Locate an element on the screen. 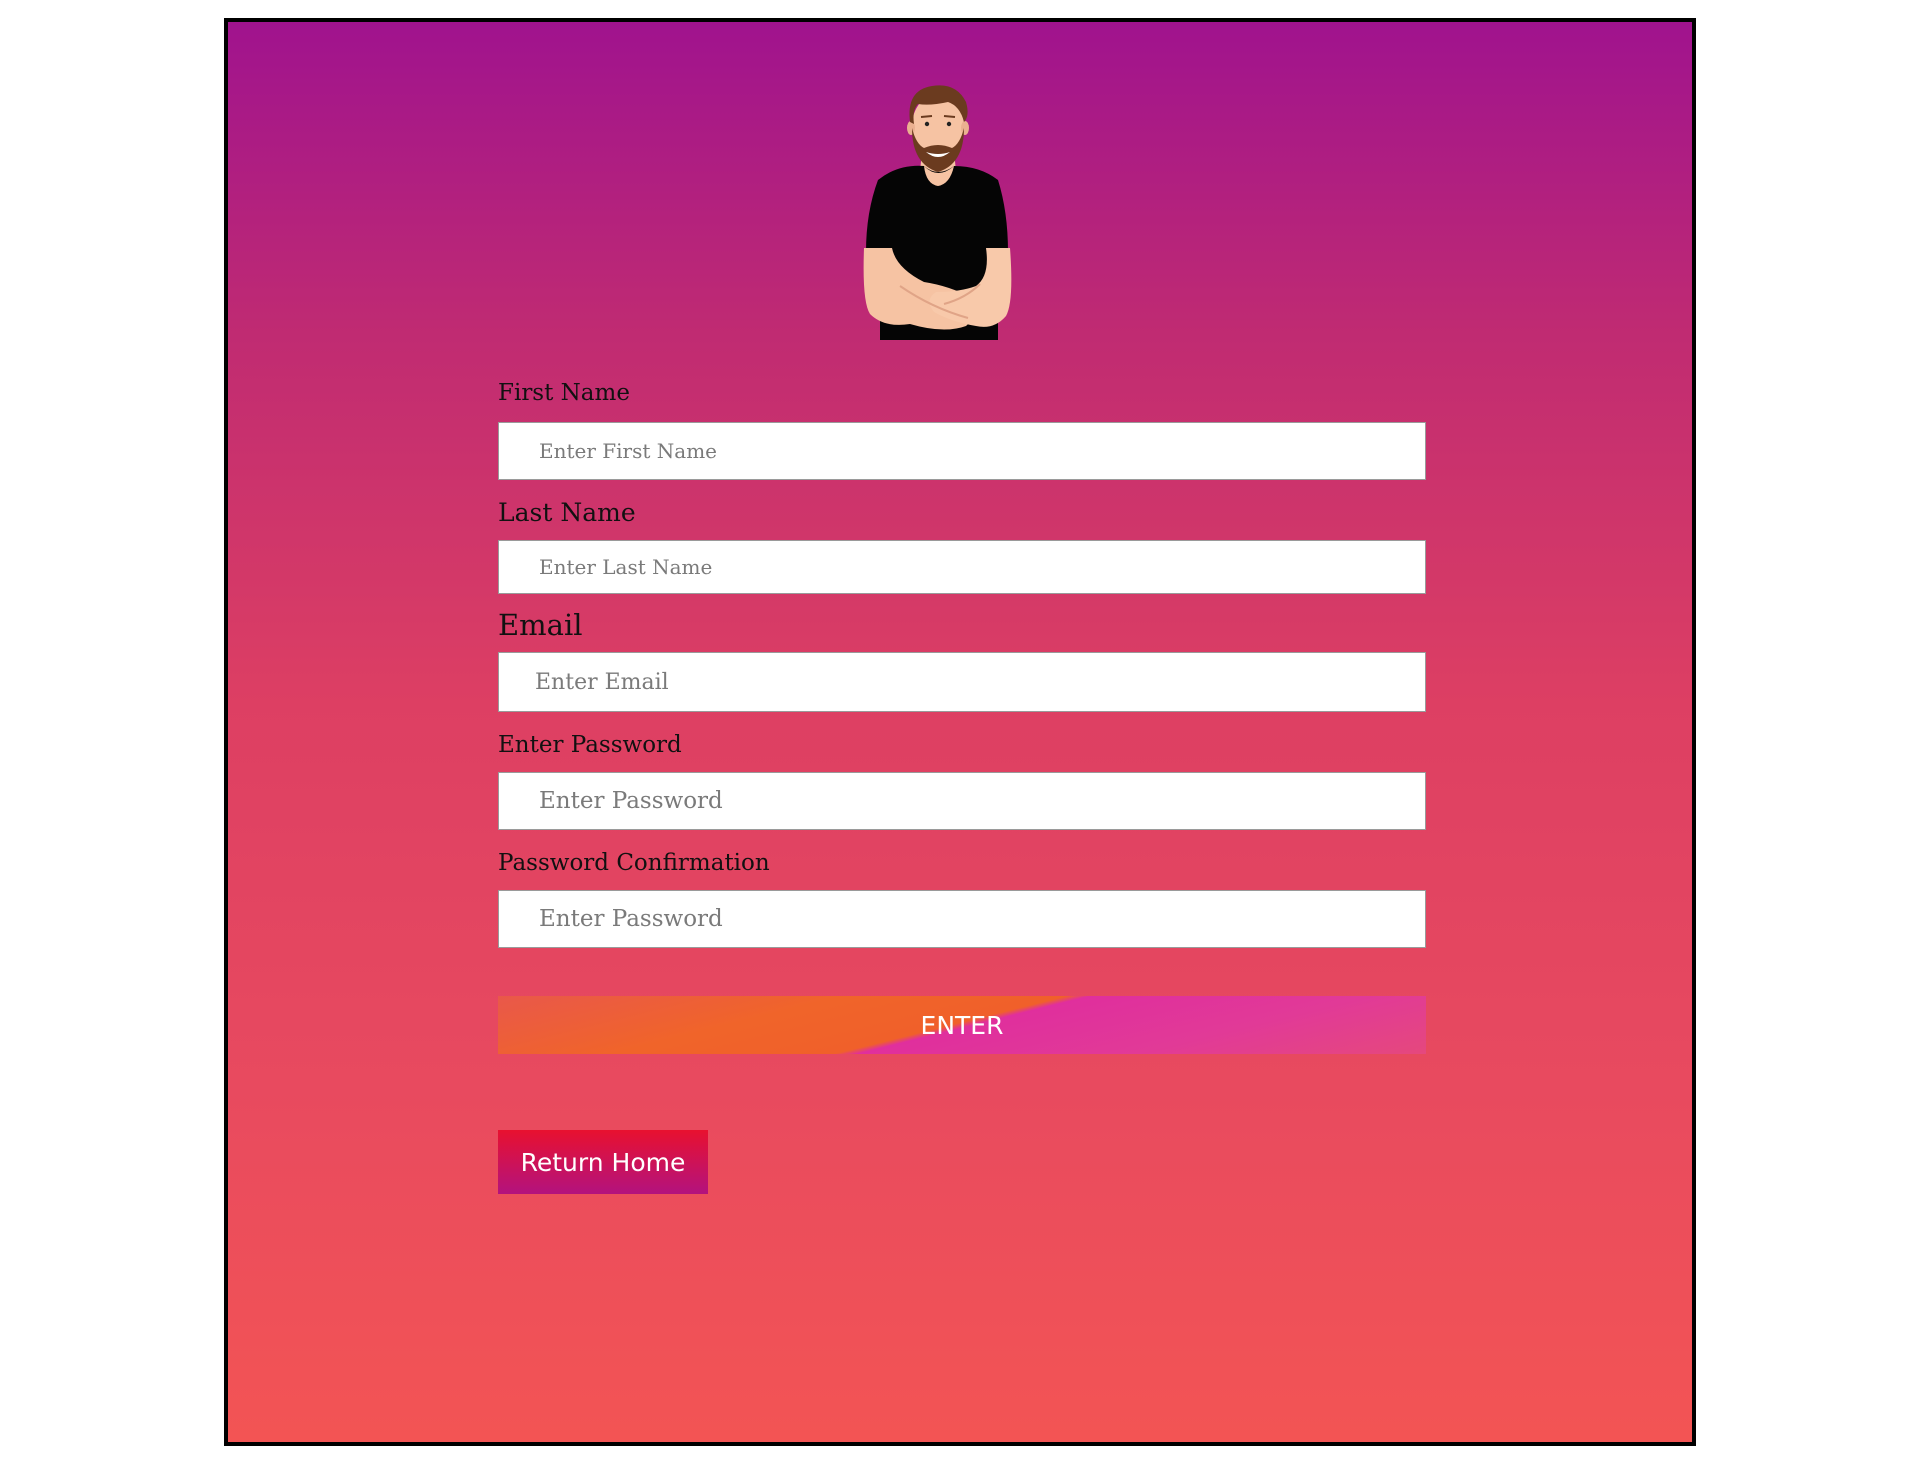 The image size is (1920, 1466). man-avatar-icon is located at coordinates (937, 212).